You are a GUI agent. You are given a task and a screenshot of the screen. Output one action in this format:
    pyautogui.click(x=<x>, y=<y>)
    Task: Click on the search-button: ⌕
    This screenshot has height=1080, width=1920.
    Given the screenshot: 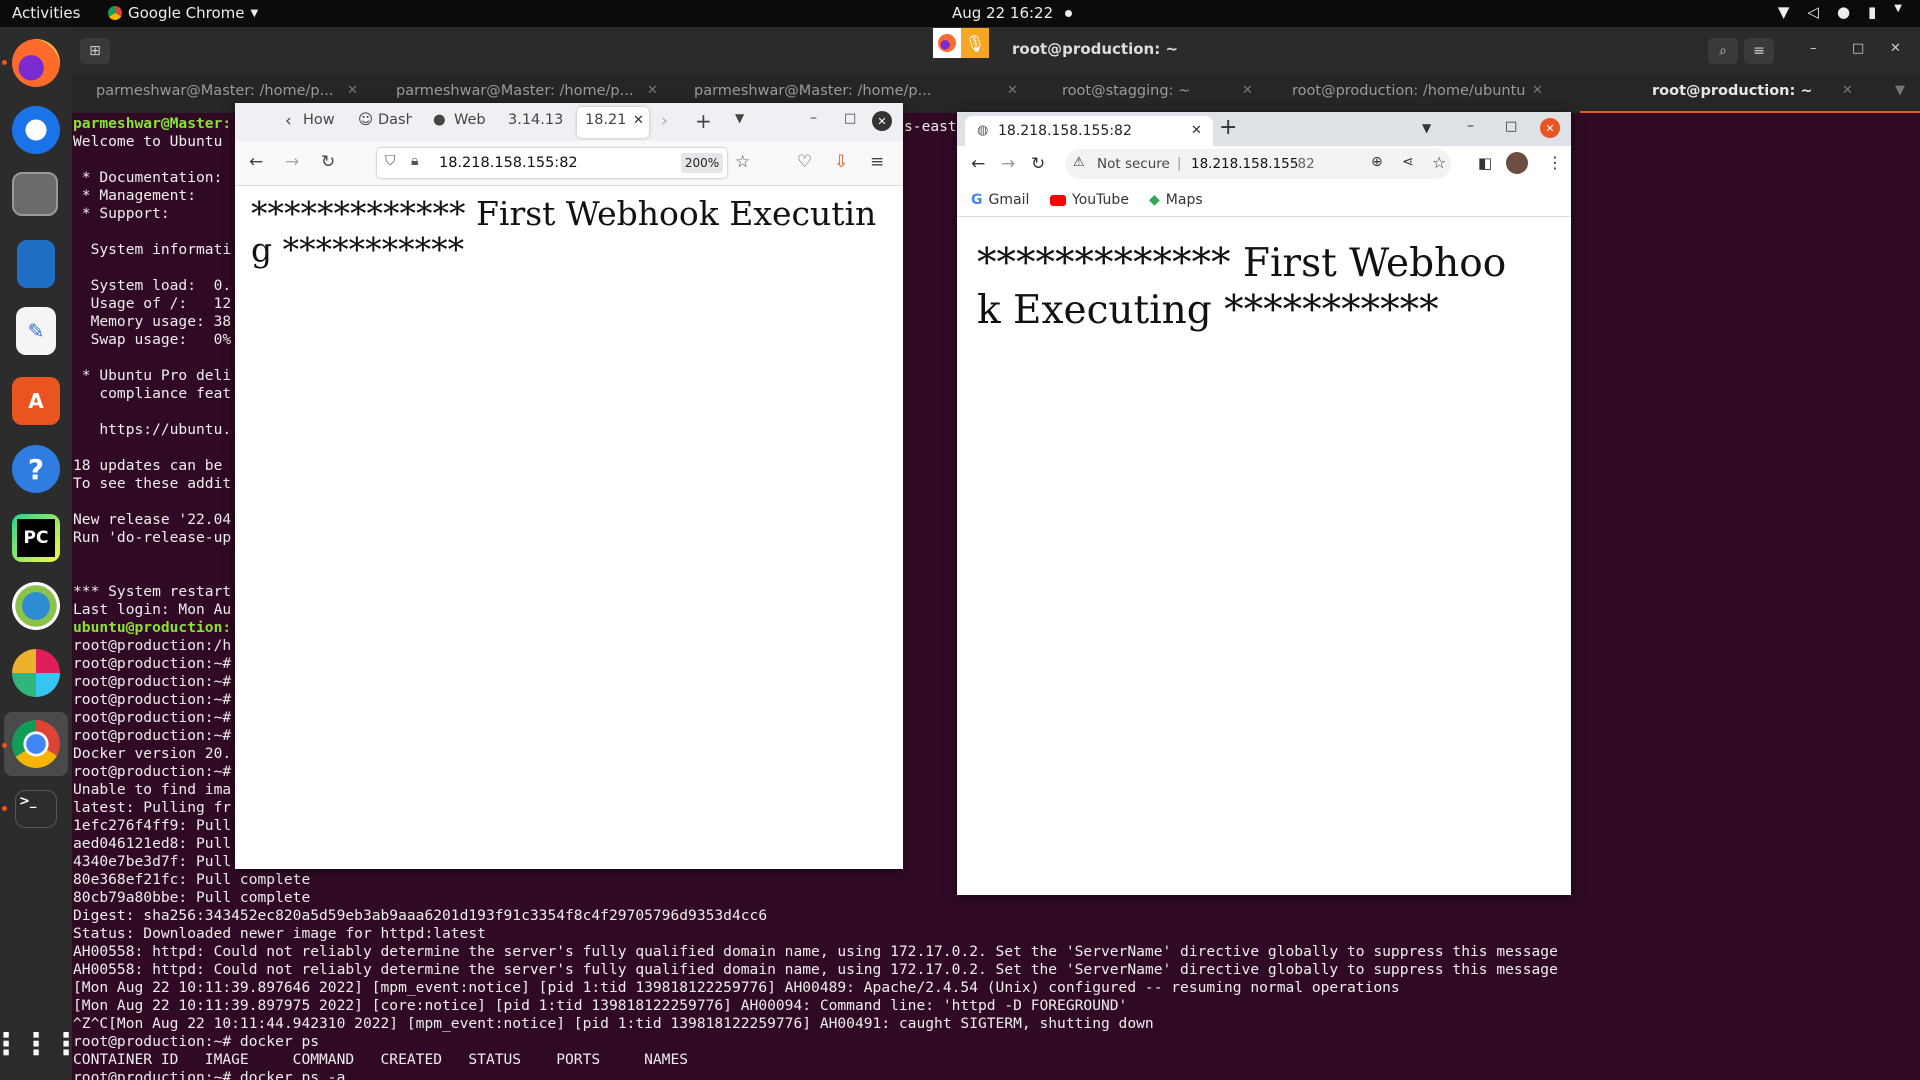 What is the action you would take?
    pyautogui.click(x=1723, y=51)
    